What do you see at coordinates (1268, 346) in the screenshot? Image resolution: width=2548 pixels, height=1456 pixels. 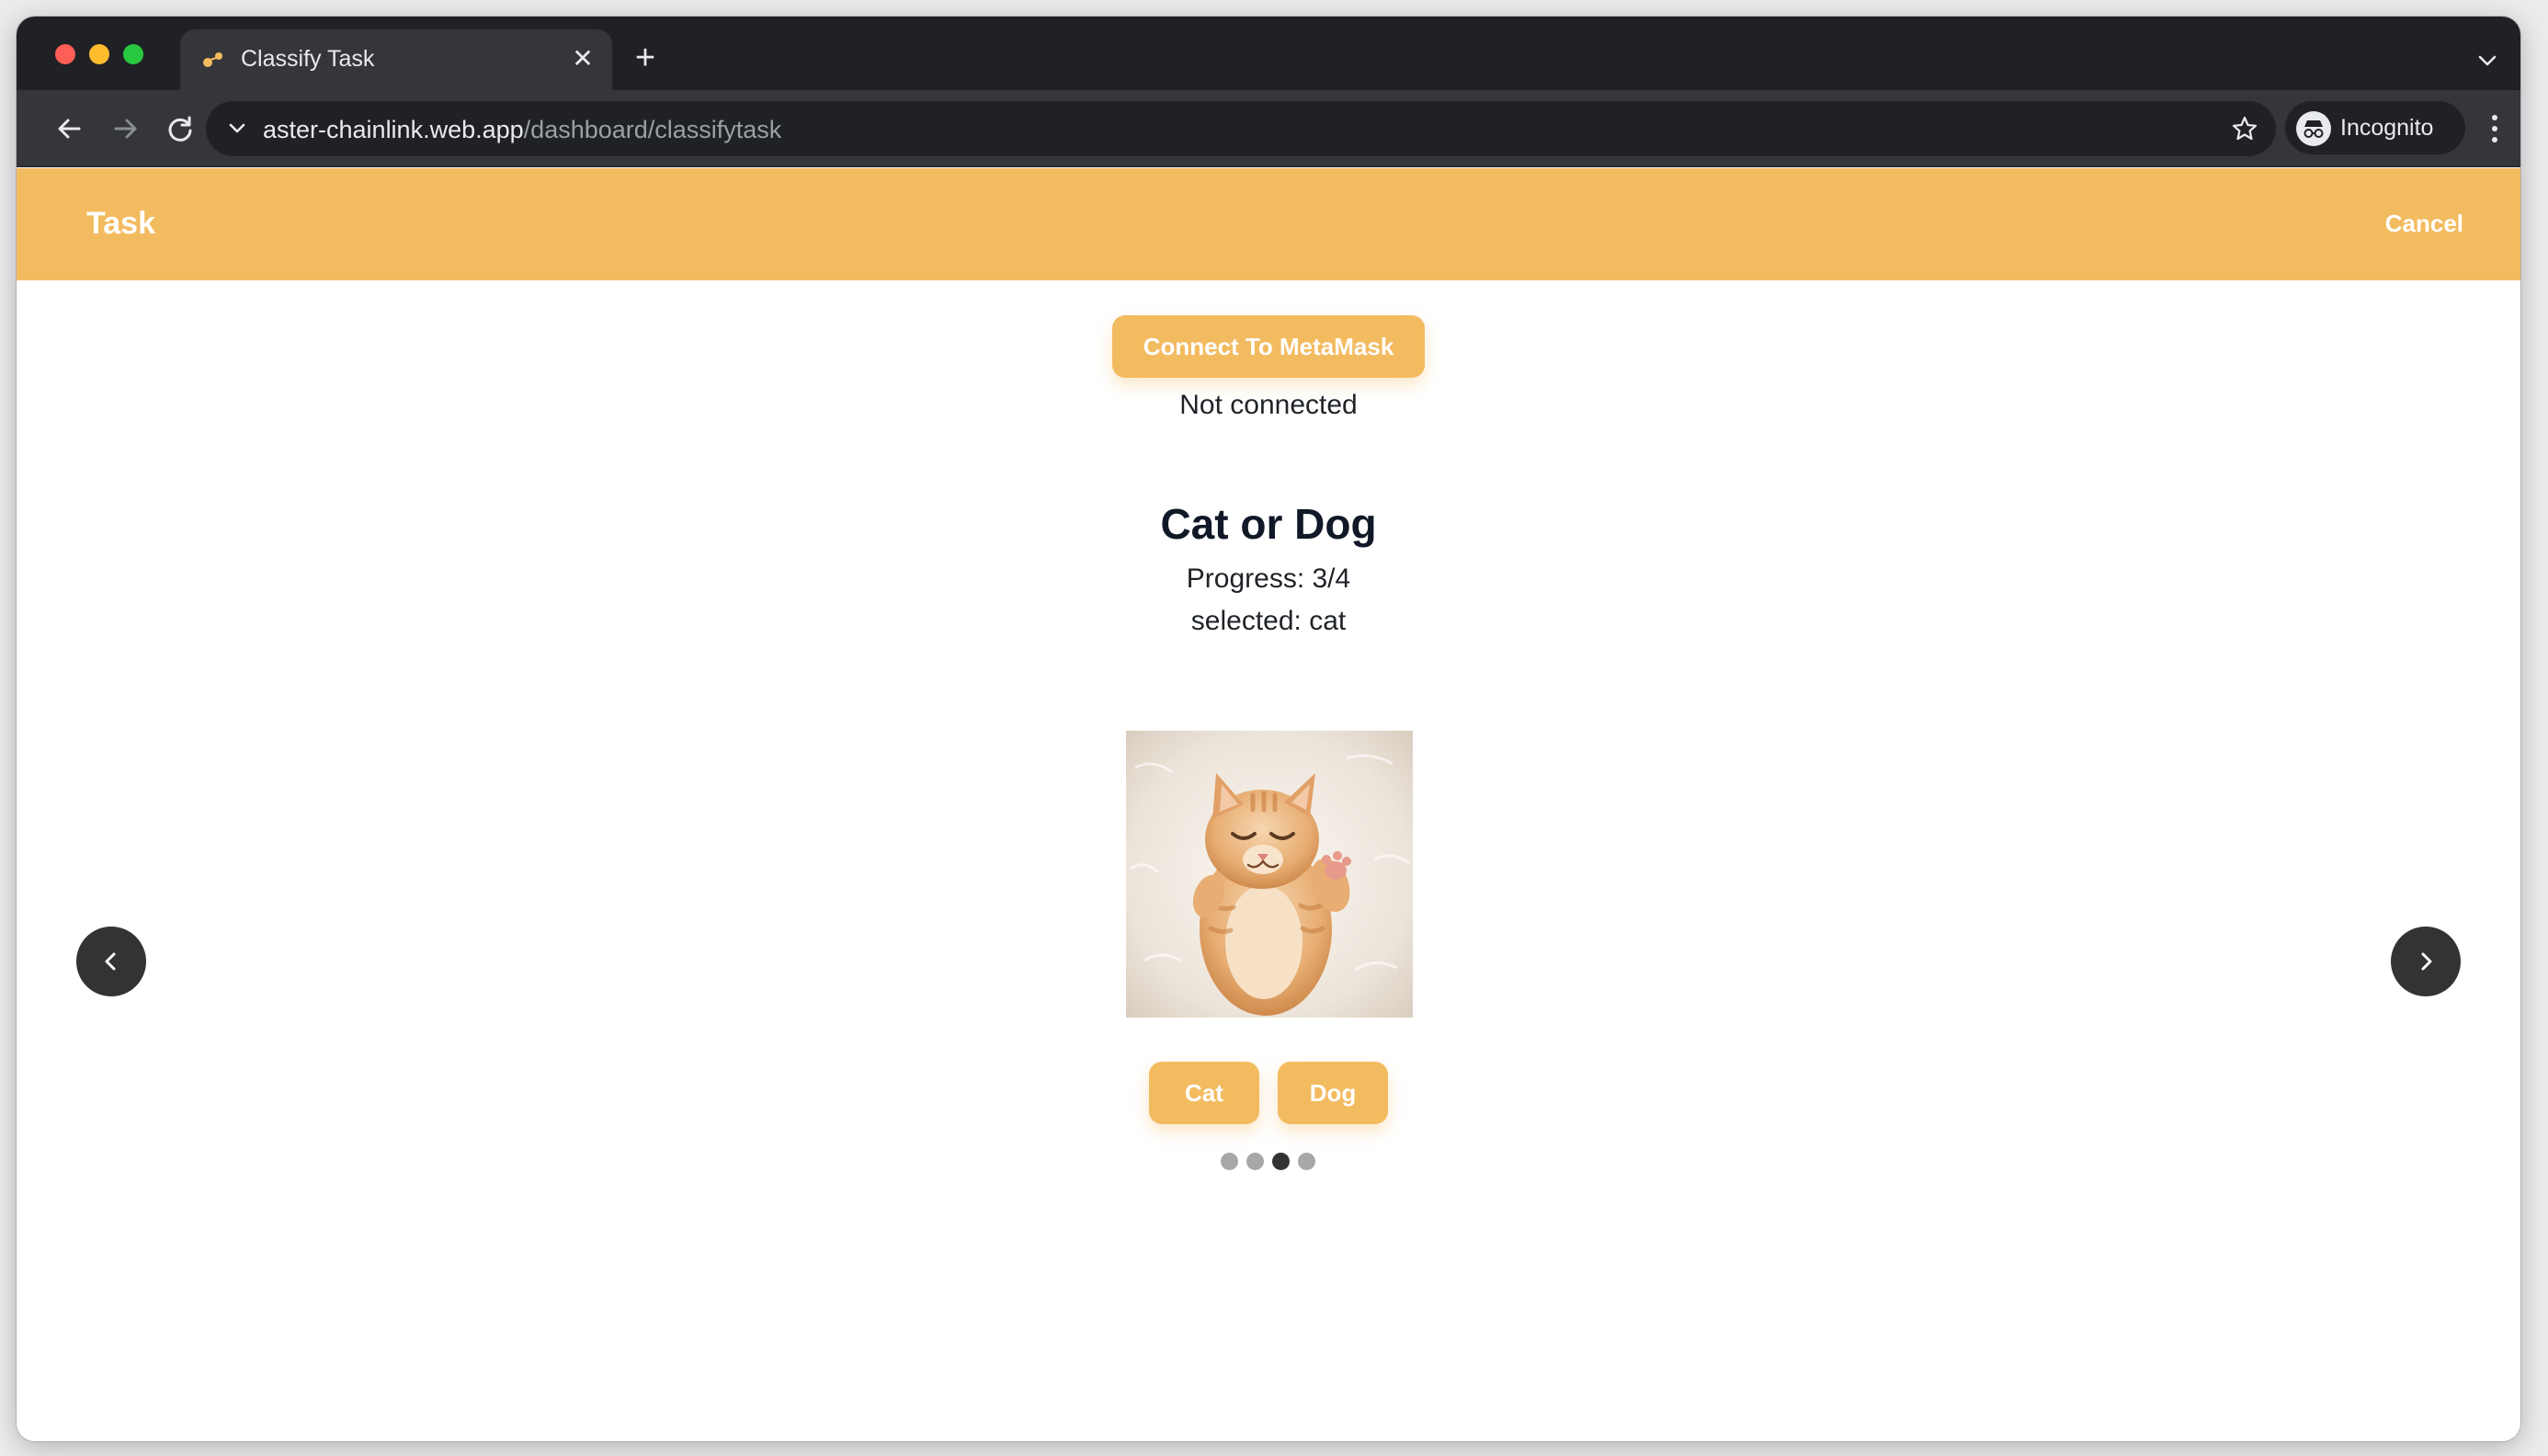 I see `connect-metamask-button: Connect To MetaMask` at bounding box center [1268, 346].